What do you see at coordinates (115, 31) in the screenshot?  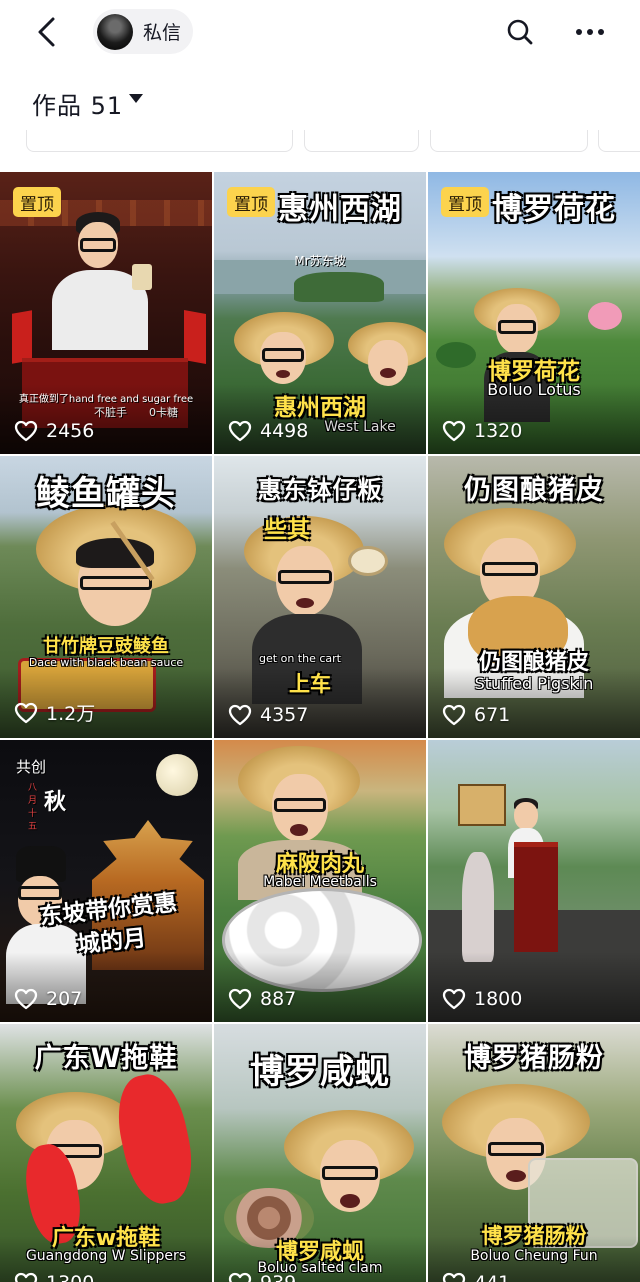 I see `avatar` at bounding box center [115, 31].